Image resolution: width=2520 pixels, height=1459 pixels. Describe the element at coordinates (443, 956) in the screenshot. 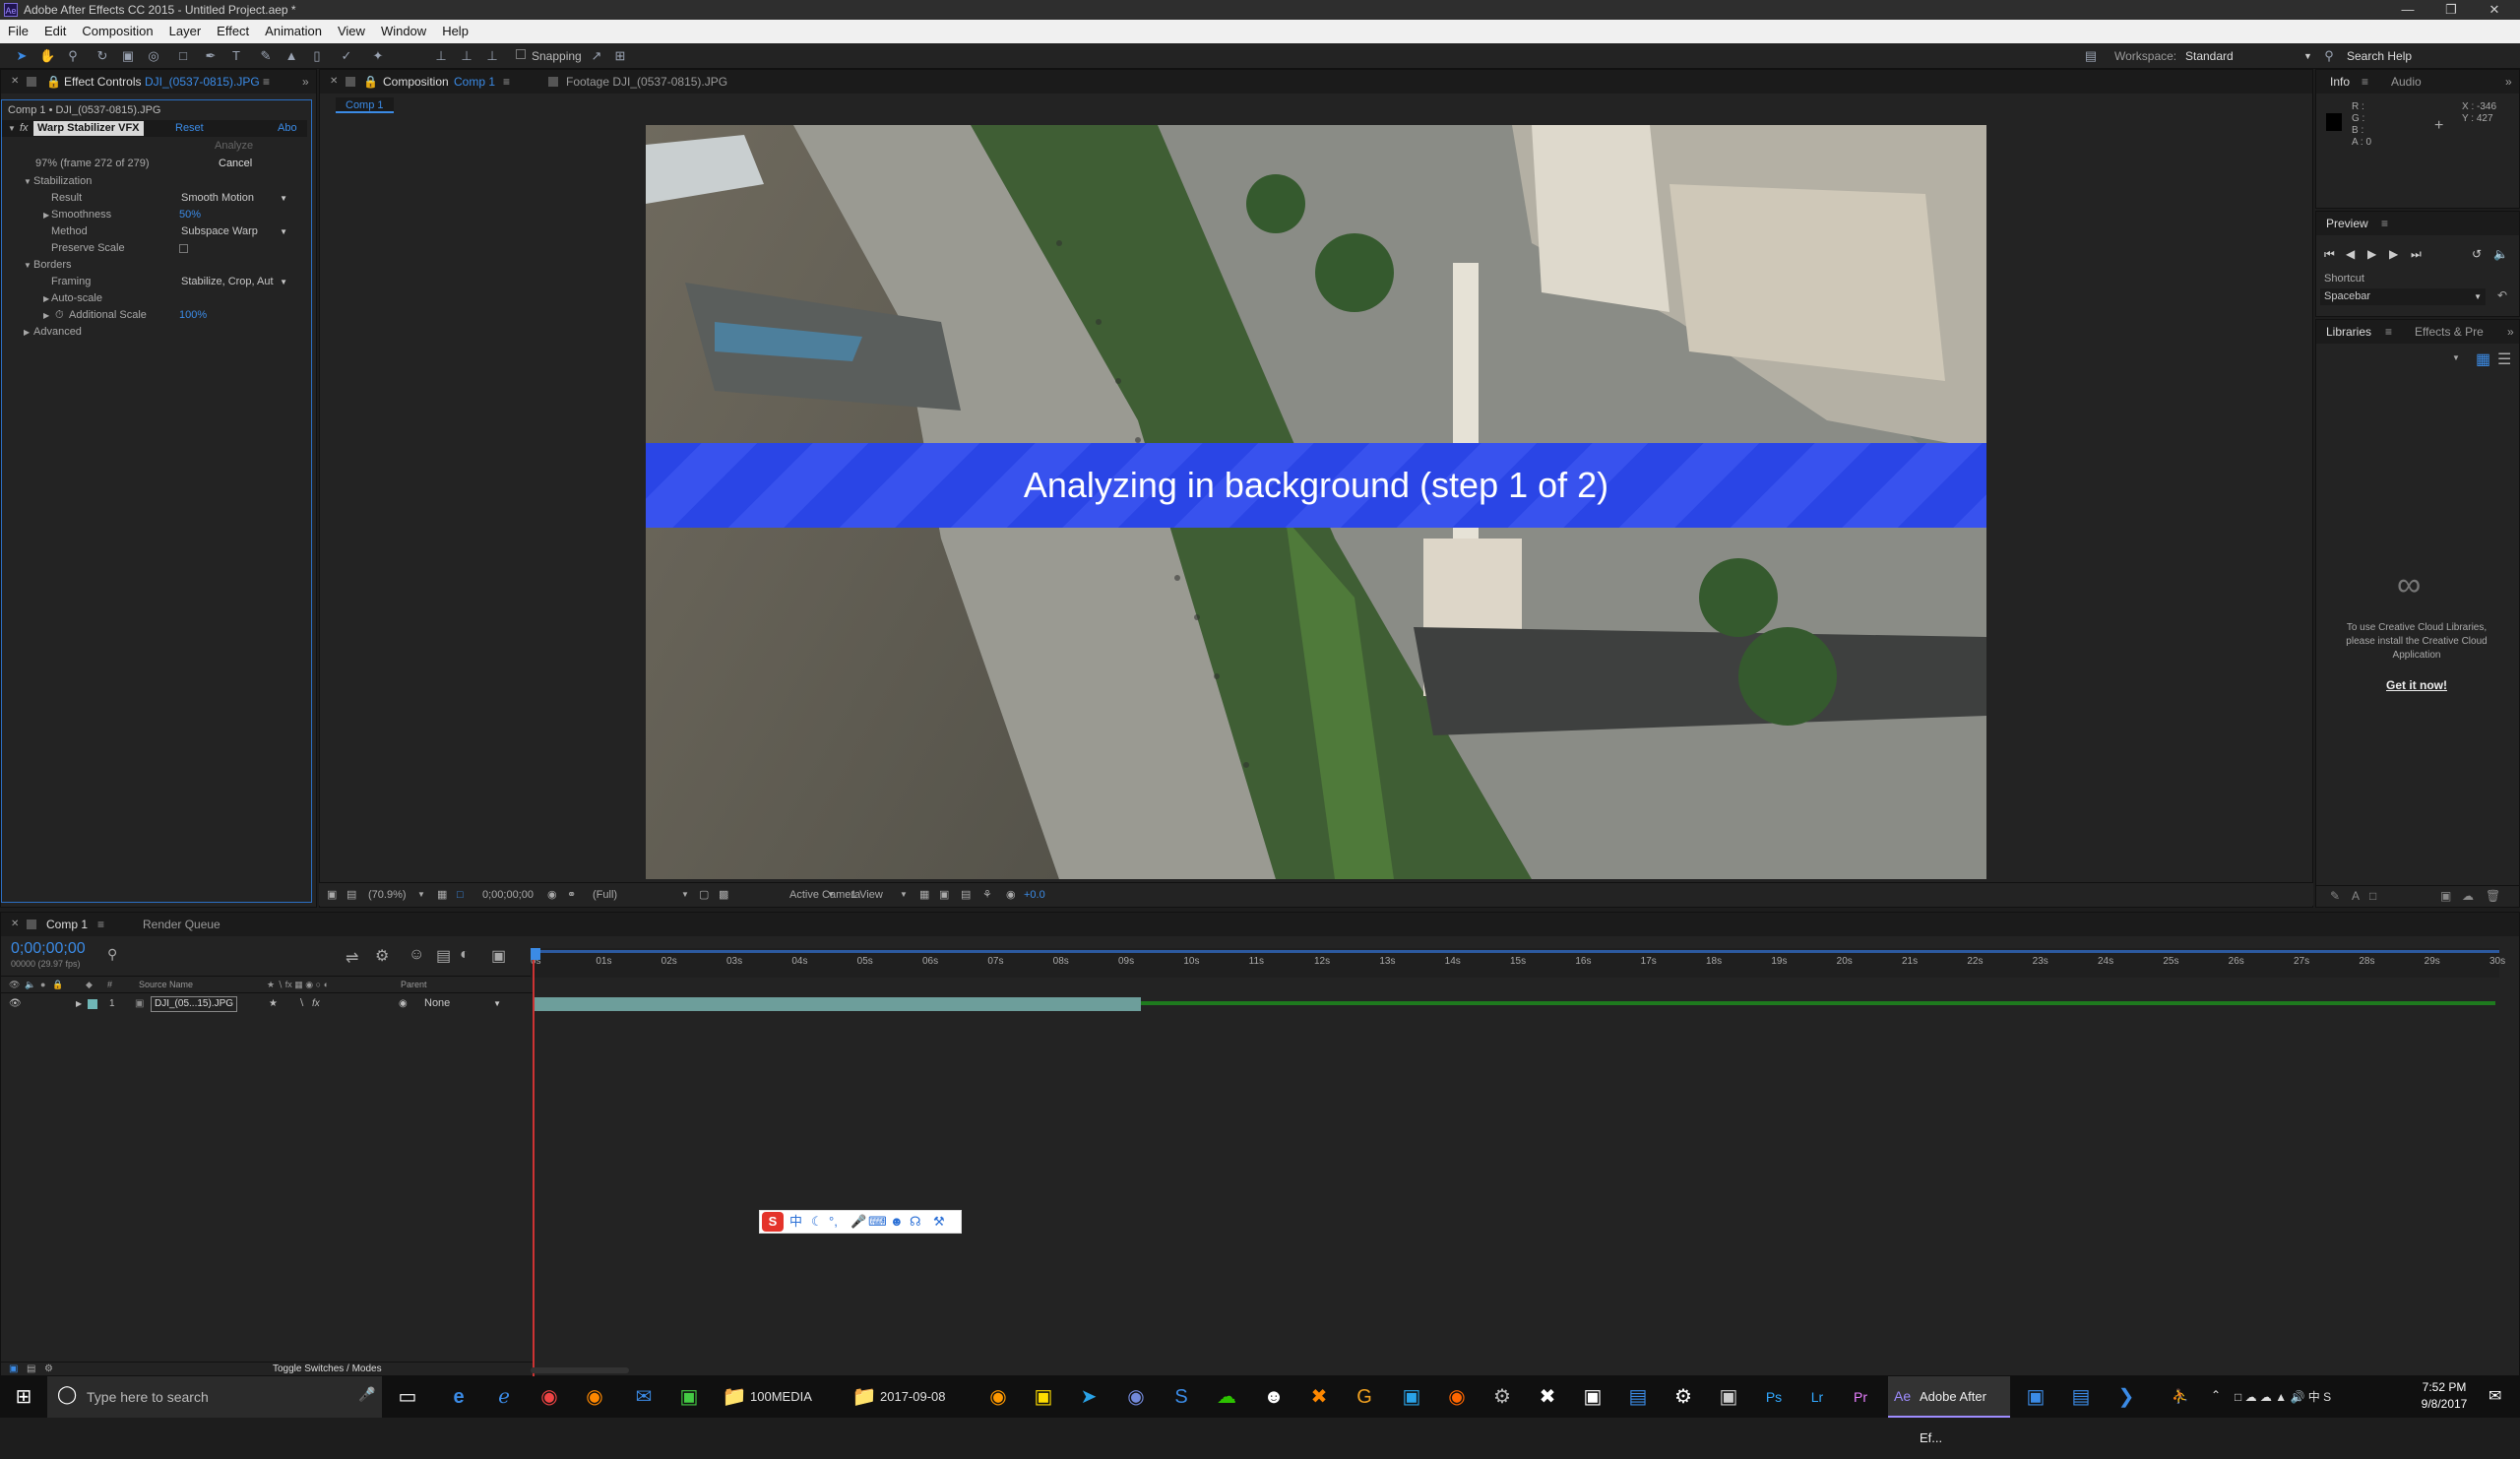

I see `frame-blending-icon: ▤` at that location.